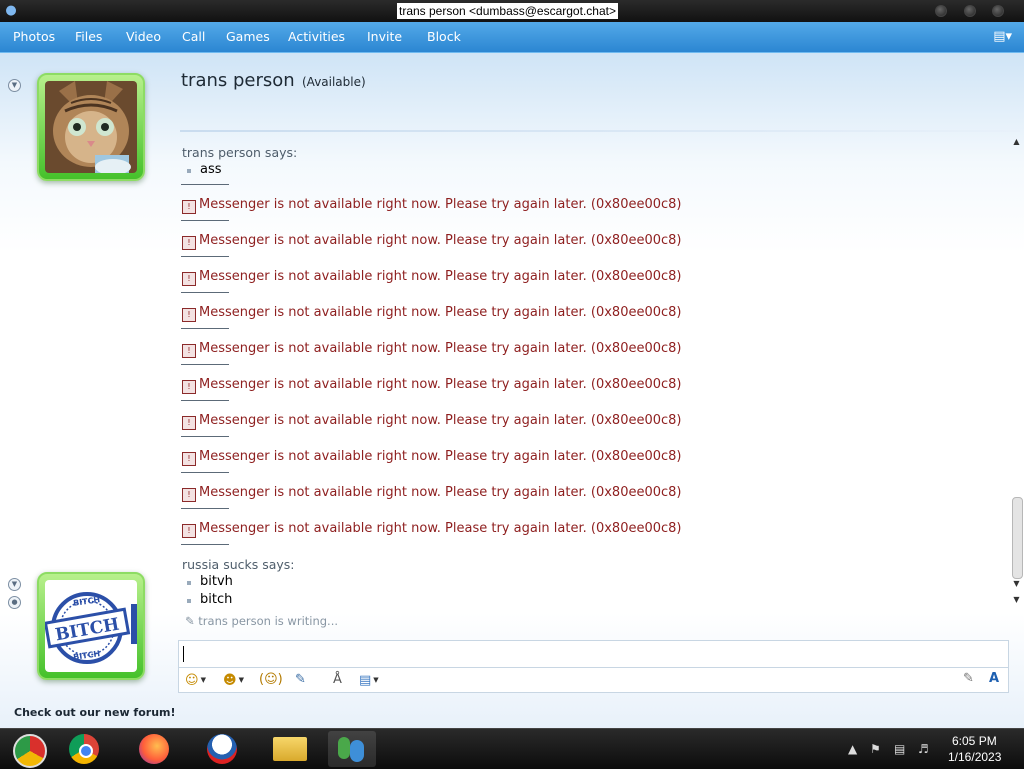 This screenshot has width=1024, height=769. I want to click on typing-pencil-icon: ✎, so click(192, 621).